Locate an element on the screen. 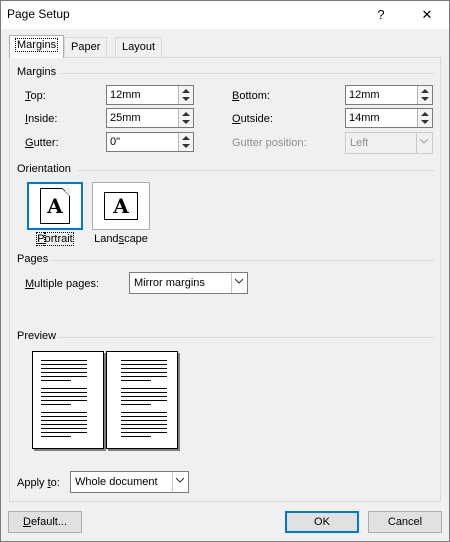 The image size is (450, 542). apply-to-dropdown-button is located at coordinates (180, 482).